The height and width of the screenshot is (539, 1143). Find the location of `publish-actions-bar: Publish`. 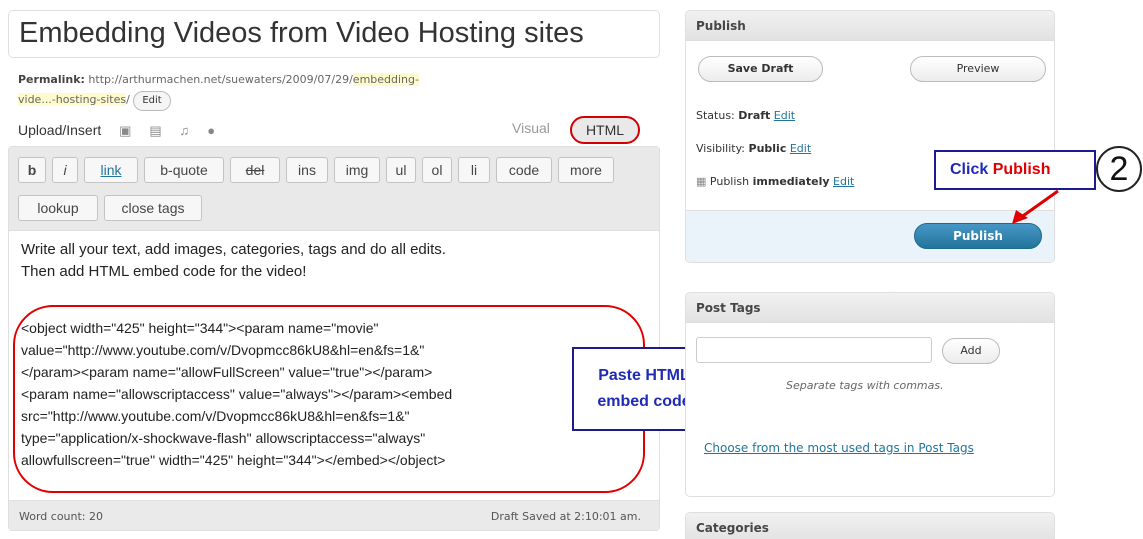

publish-actions-bar: Publish is located at coordinates (870, 236).